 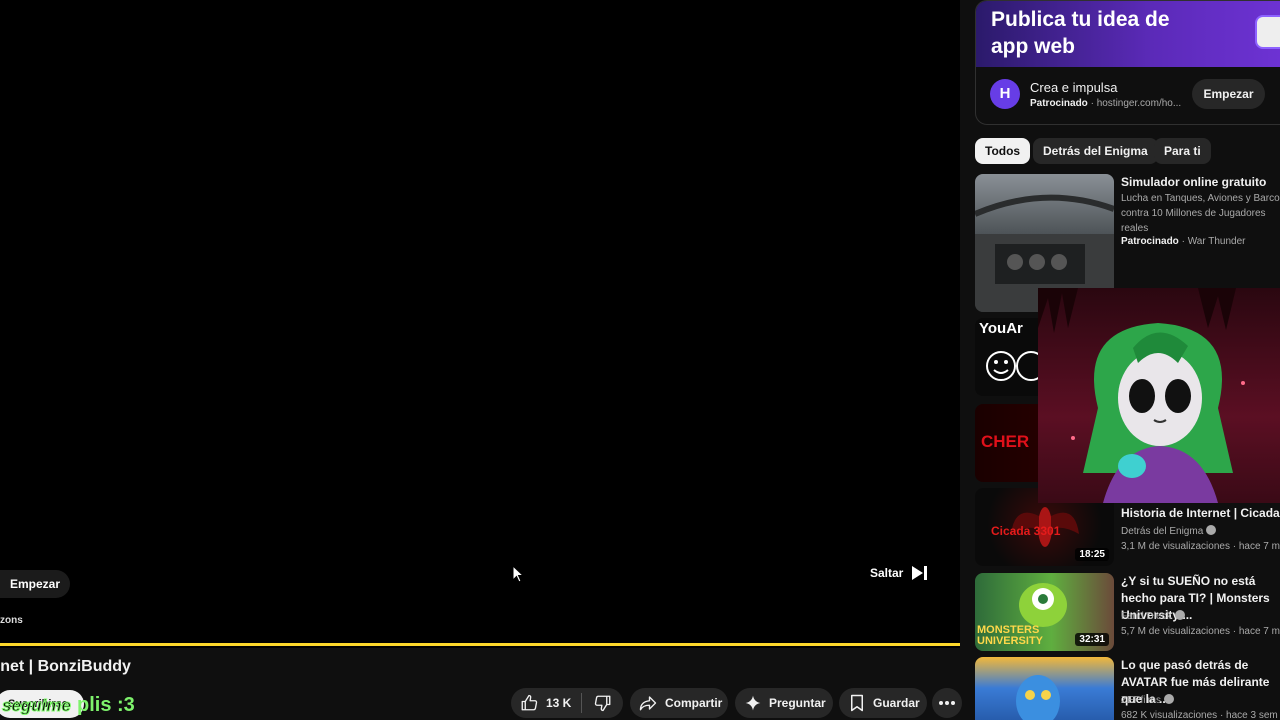 I want to click on thumbs-up-icon, so click(x=529, y=702).